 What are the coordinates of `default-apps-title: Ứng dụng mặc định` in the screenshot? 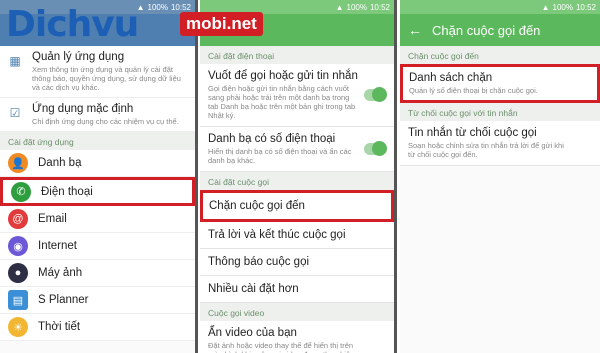 It's located at (83, 109).